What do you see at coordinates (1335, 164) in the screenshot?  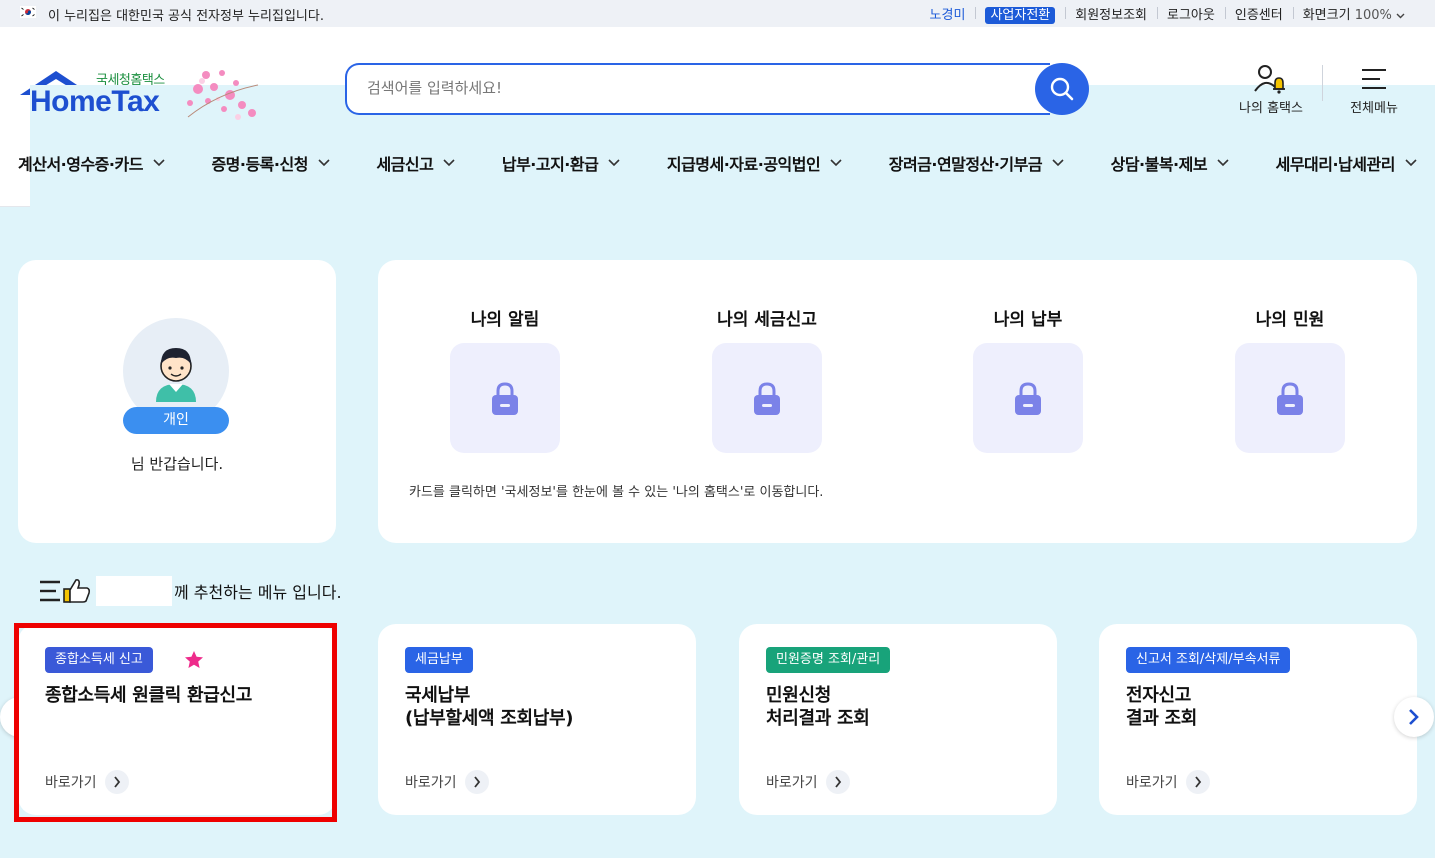 I see `gnb-label: 세무대리·납세관리` at bounding box center [1335, 164].